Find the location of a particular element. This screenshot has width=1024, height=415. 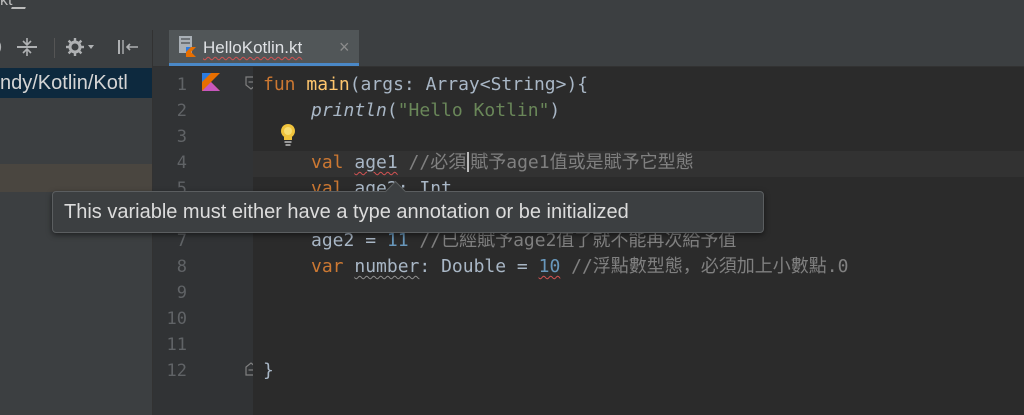

lightbulb-icon is located at coordinates (288, 135).